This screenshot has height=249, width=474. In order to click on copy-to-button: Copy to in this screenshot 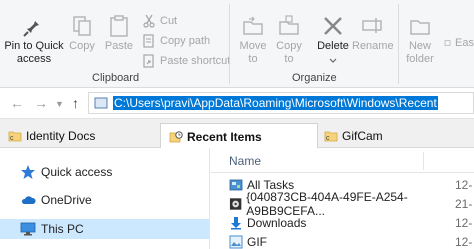, I will do `click(289, 40)`.